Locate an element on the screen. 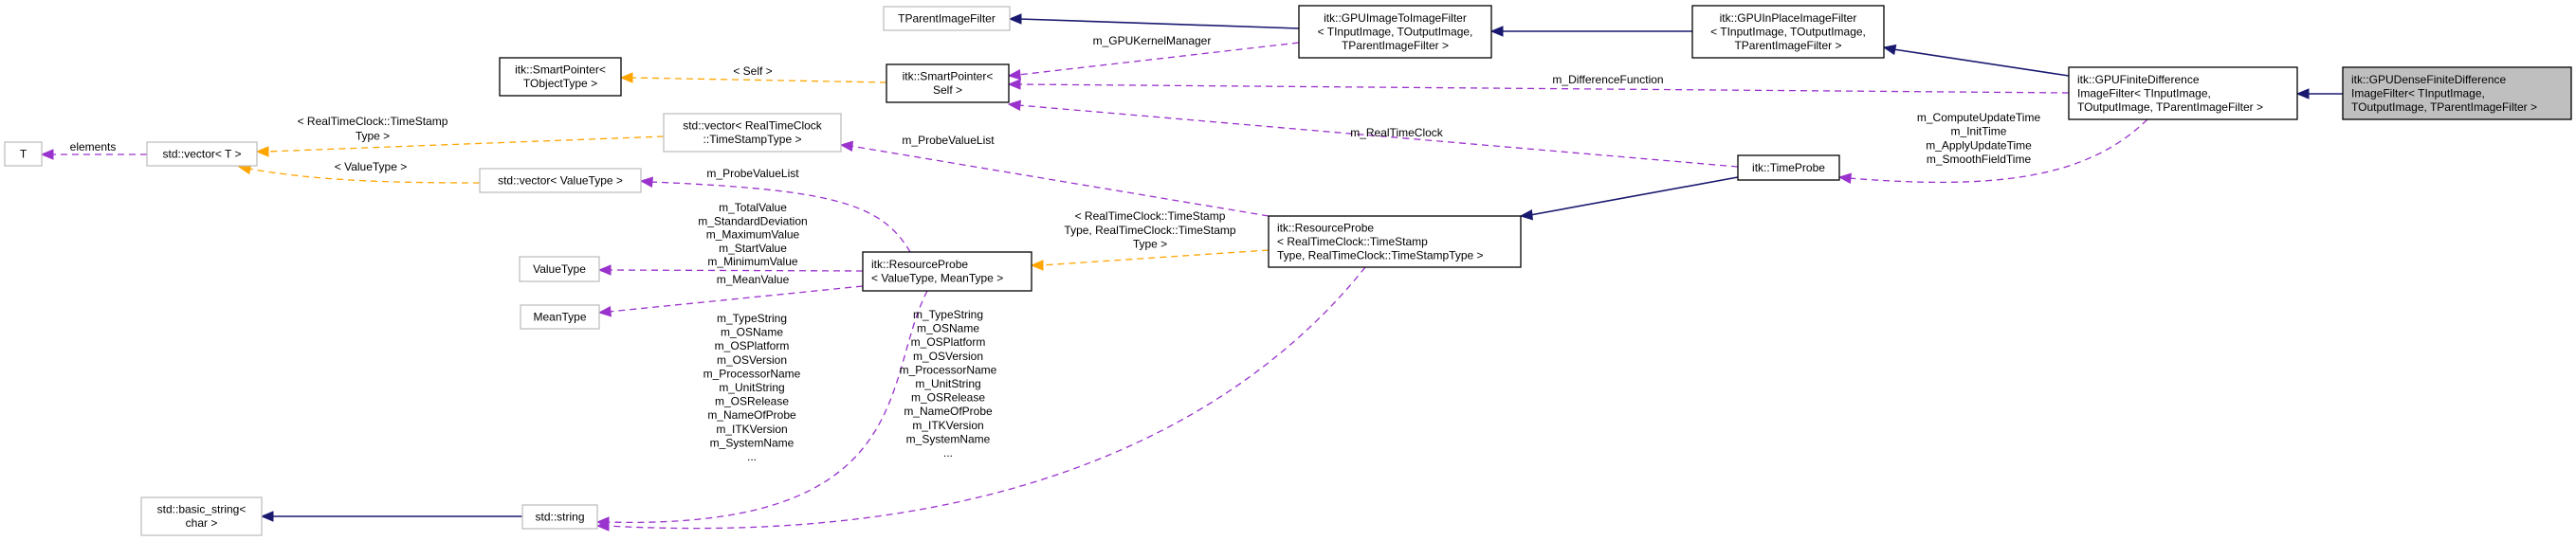 This screenshot has height=541, width=2576. edge-inheritance-finite-to-inplace is located at coordinates (1976, 60).